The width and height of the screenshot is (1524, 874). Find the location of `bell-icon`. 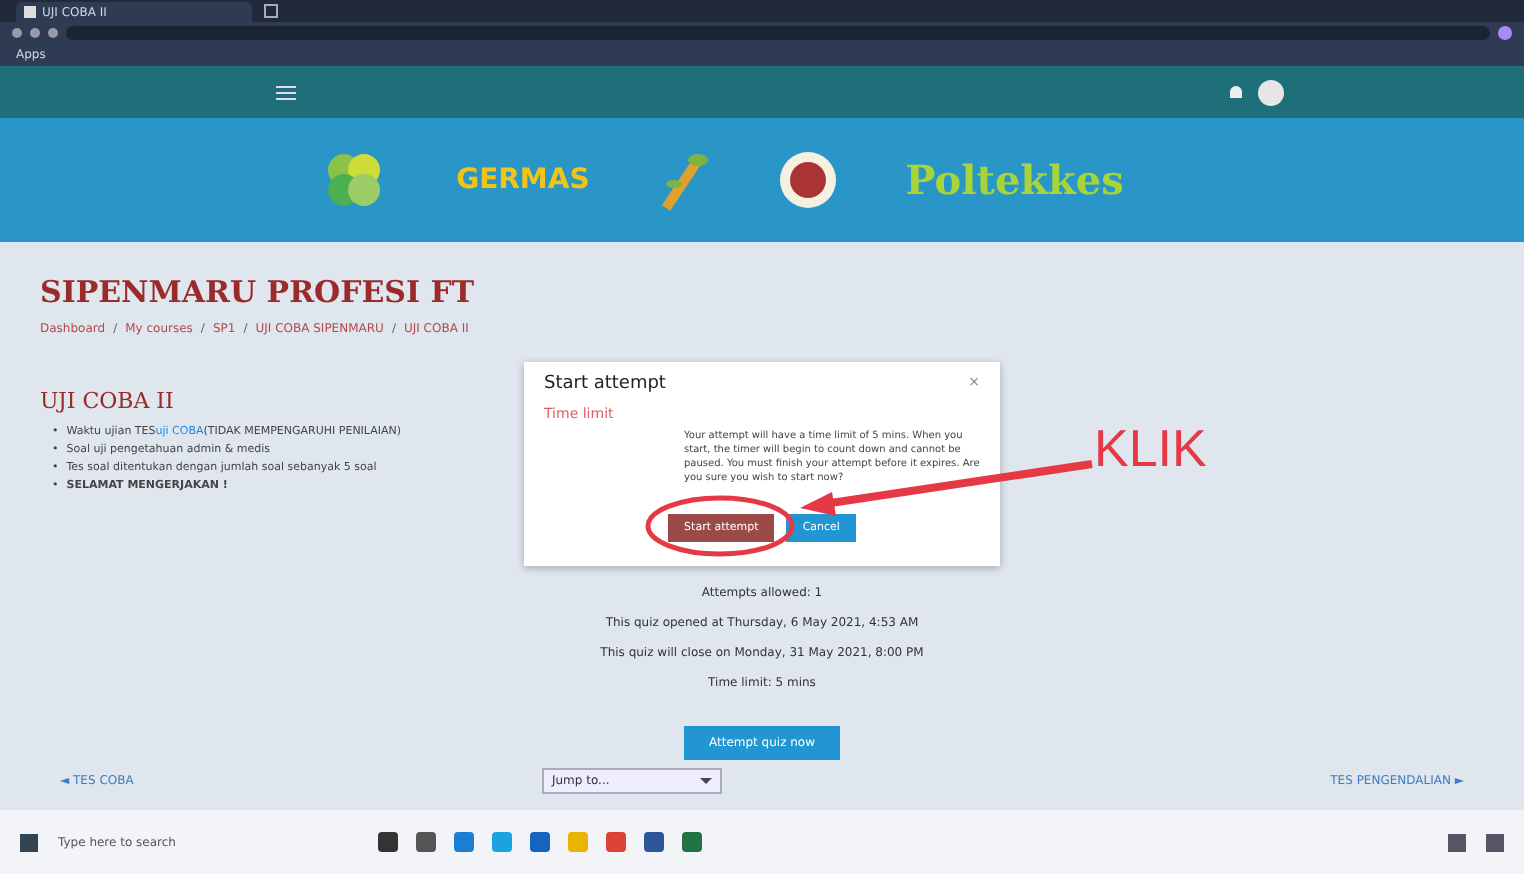

bell-icon is located at coordinates (1236, 92).